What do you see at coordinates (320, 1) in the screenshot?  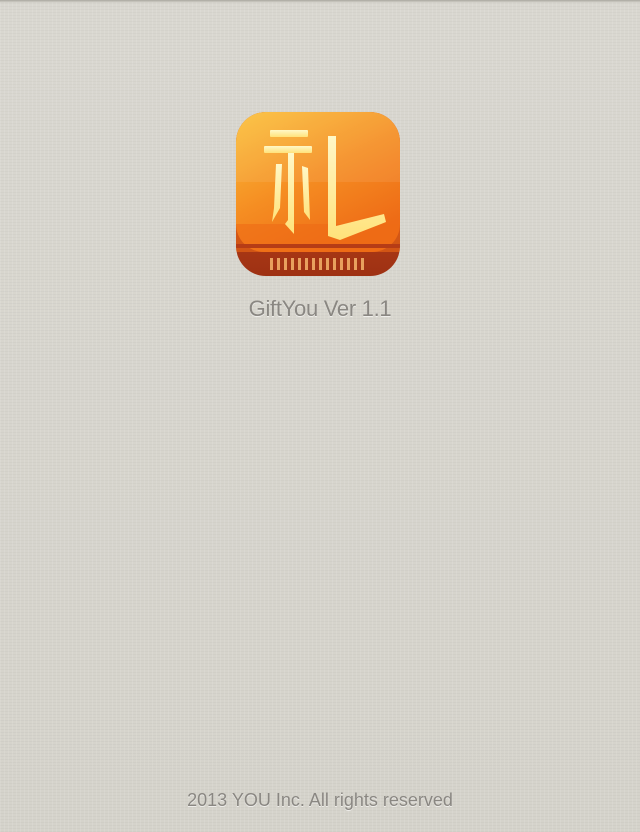 I see `top-edge-shadow` at bounding box center [320, 1].